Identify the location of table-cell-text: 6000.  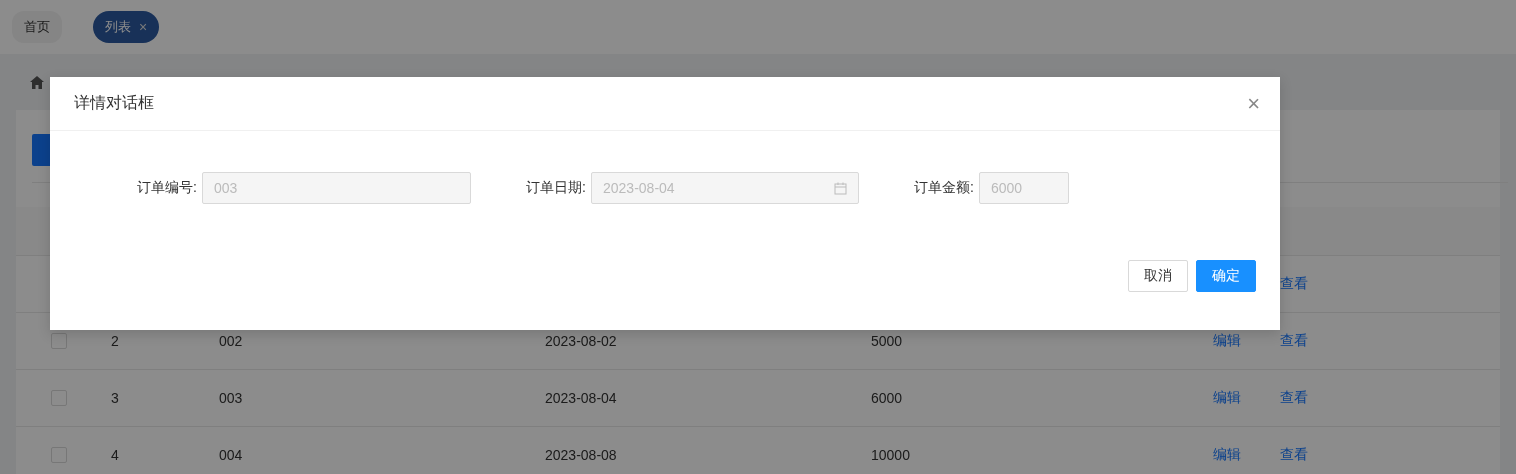
(887, 398).